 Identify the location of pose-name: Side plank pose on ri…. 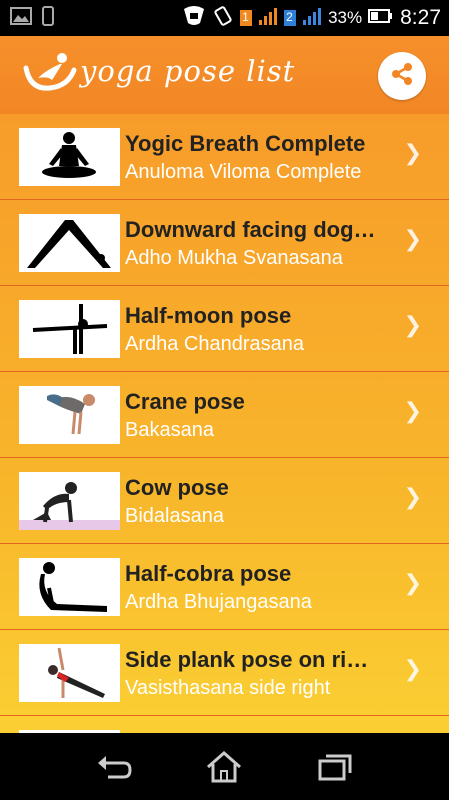
(247, 659).